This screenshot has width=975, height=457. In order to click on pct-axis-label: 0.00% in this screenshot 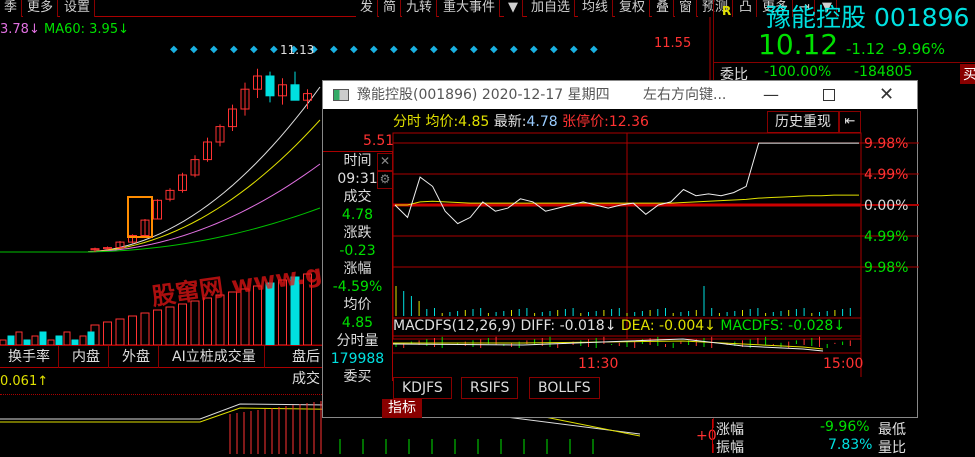, I will do `click(886, 206)`.